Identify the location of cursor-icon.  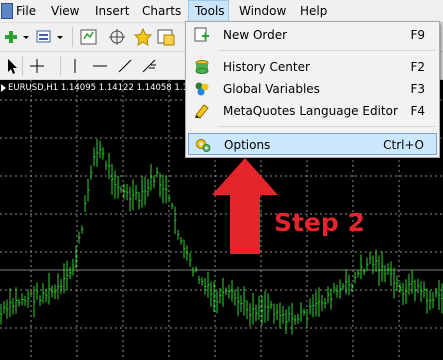
(12, 66).